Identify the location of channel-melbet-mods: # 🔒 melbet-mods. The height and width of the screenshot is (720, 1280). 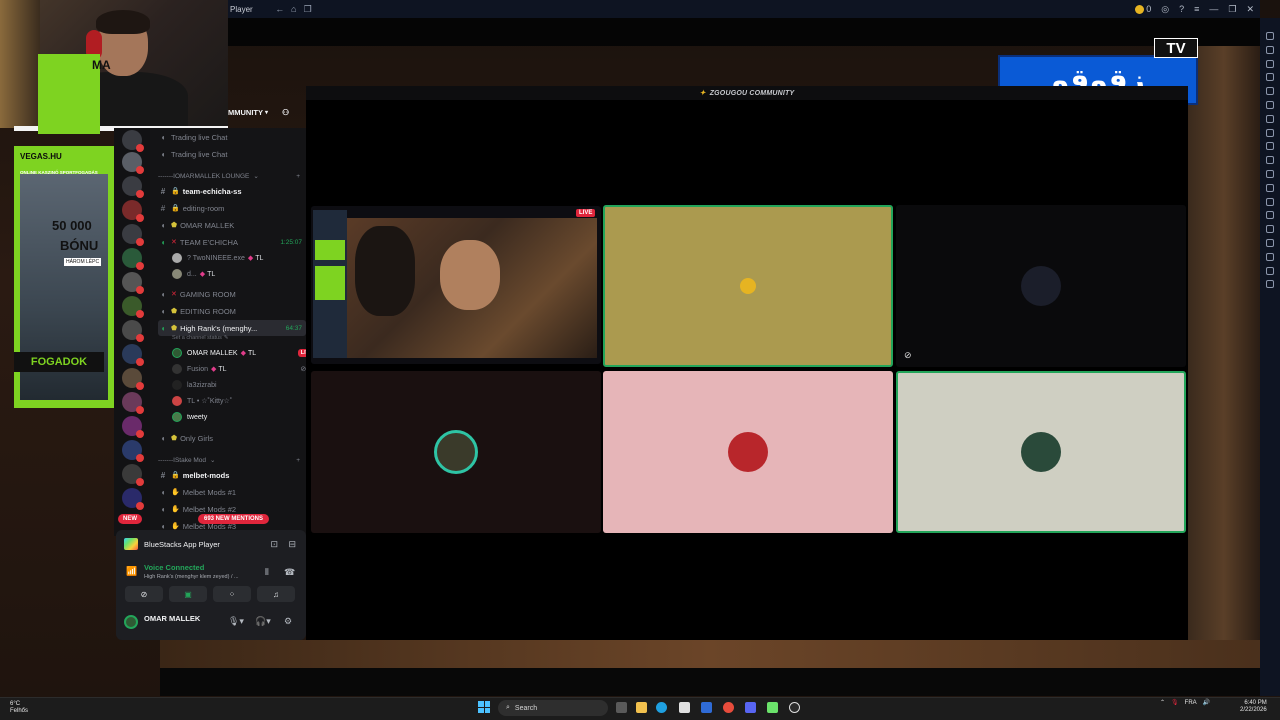
(232, 475).